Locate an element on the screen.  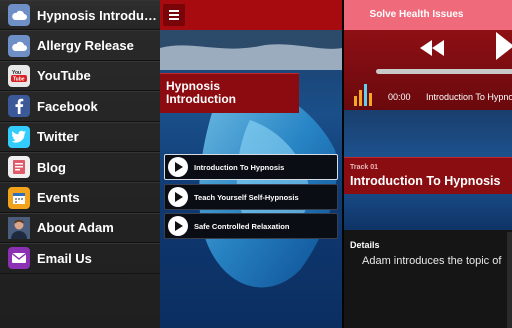
menu-item-label: YouTube is located at coordinates (64, 76).